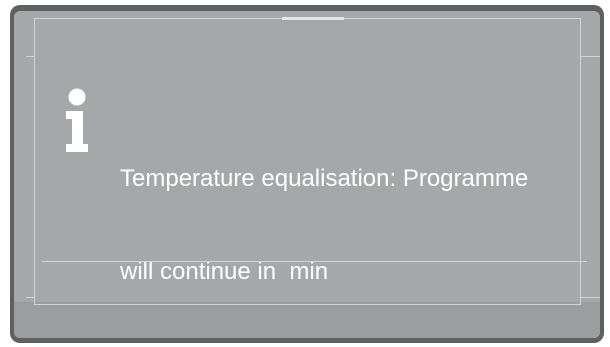 The width and height of the screenshot is (610, 347). What do you see at coordinates (313, 18) in the screenshot?
I see `top-handle` at bounding box center [313, 18].